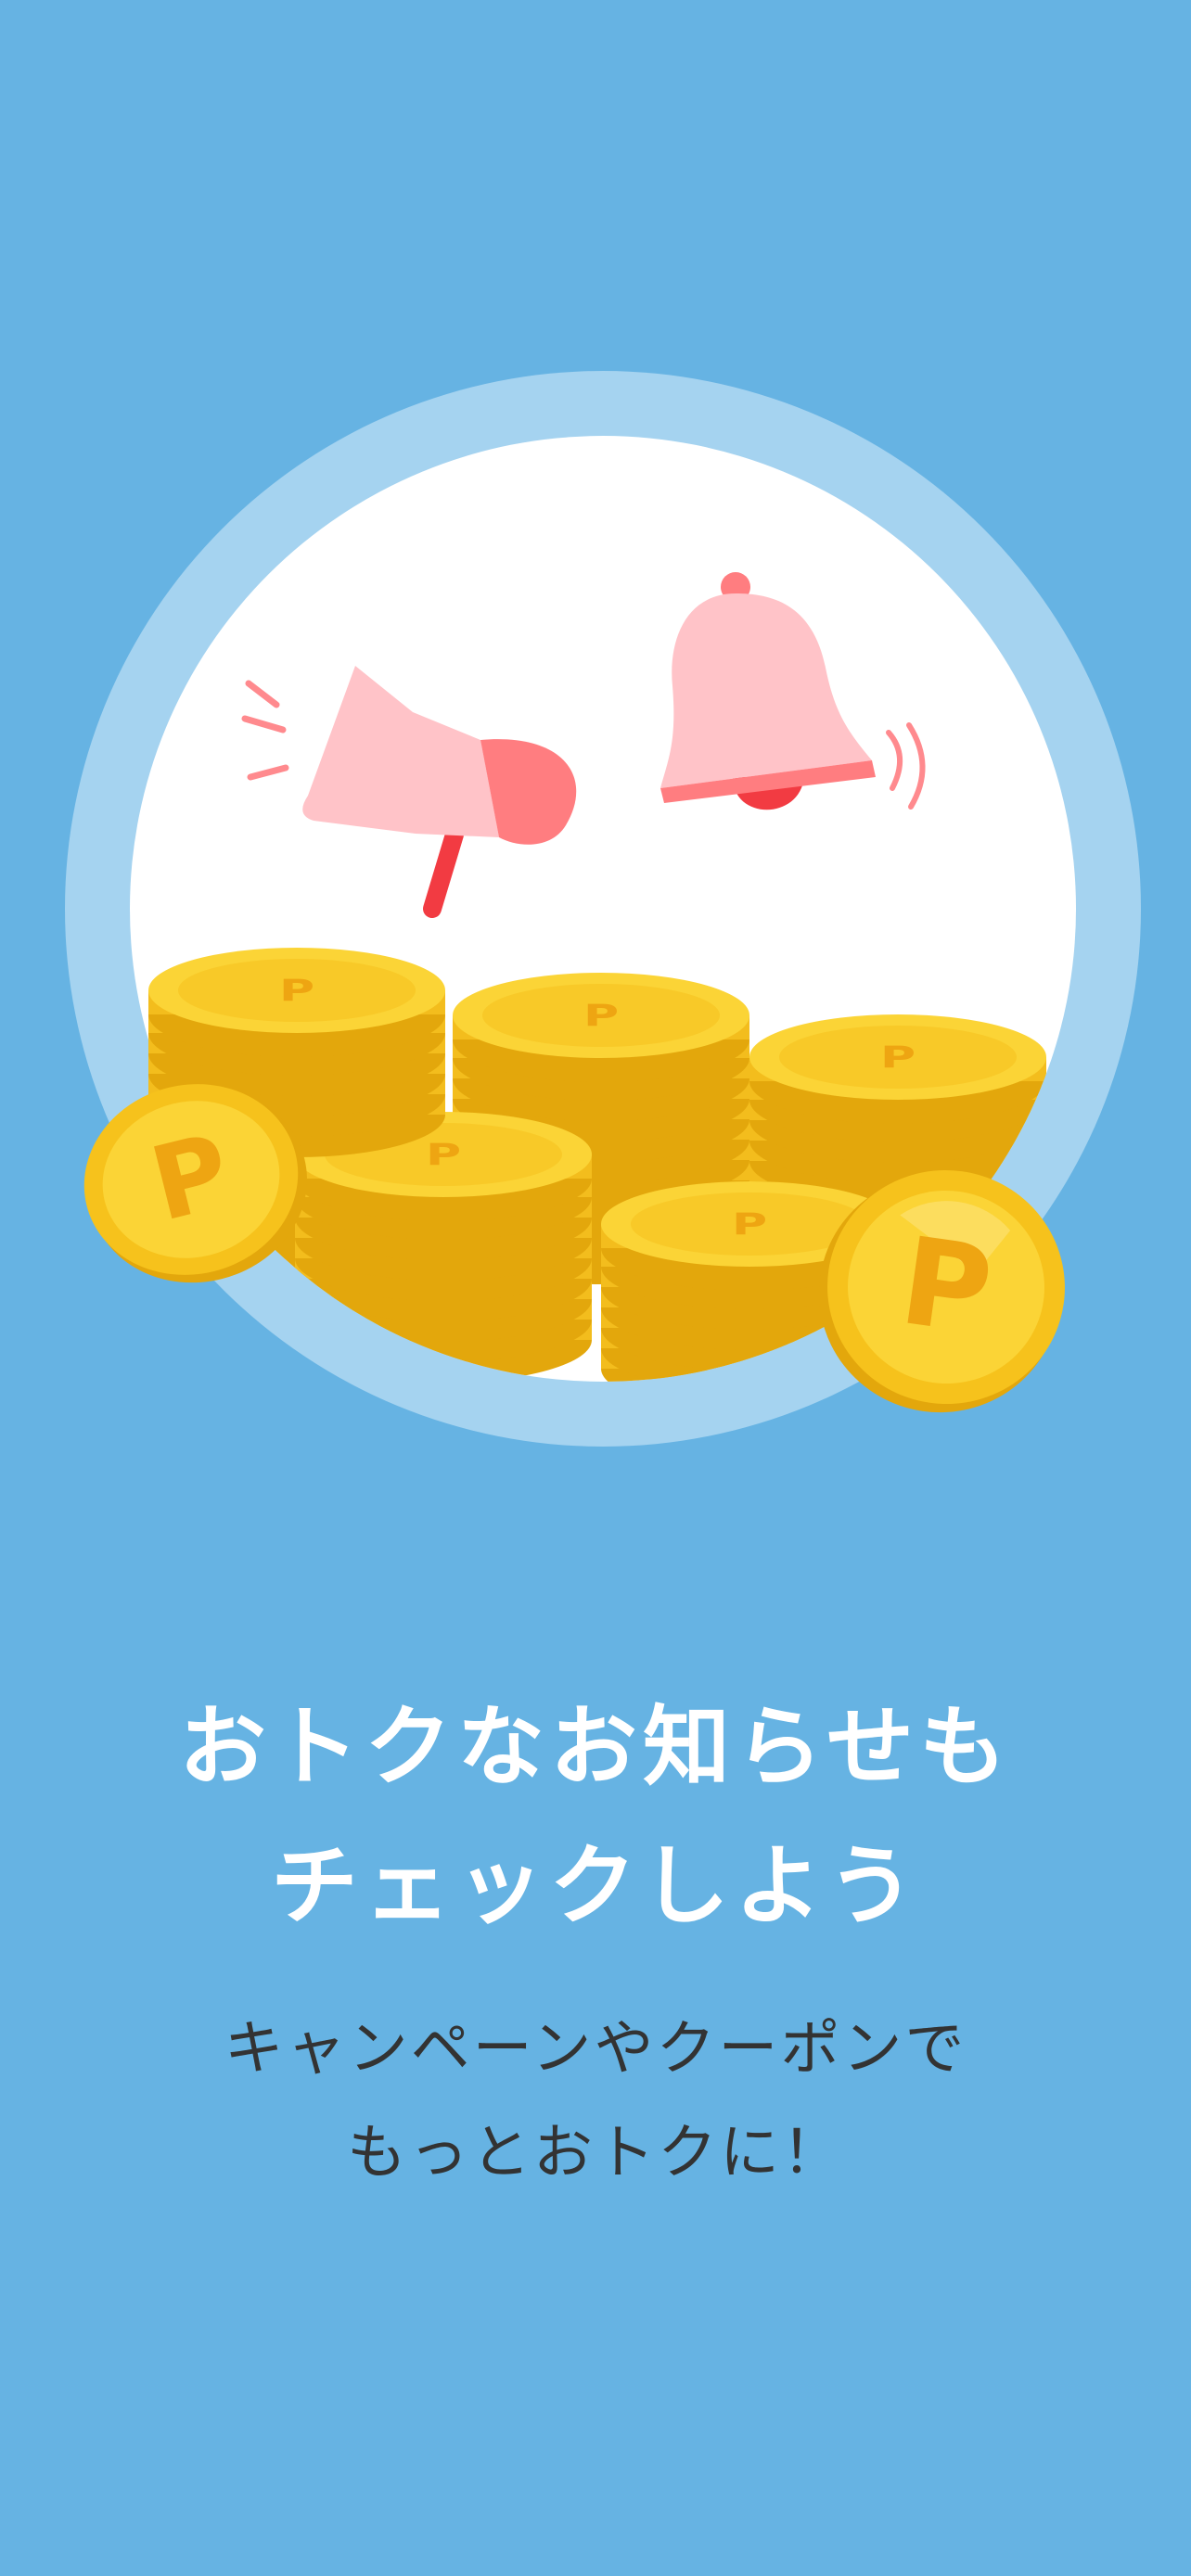 The height and width of the screenshot is (2576, 1191). I want to click on headline-line-2: チェックしよう, so click(595, 1887).